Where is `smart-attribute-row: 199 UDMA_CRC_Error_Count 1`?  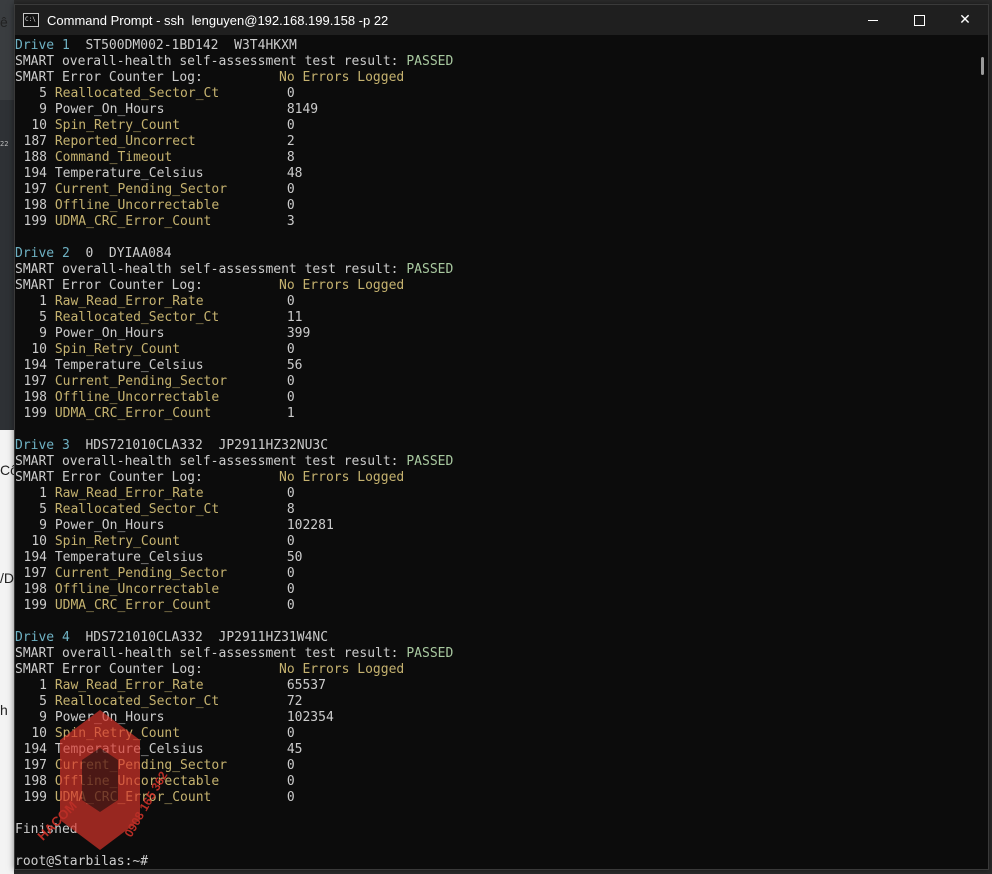 smart-attribute-row: 199 UDMA_CRC_Error_Count 1 is located at coordinates (494, 414).